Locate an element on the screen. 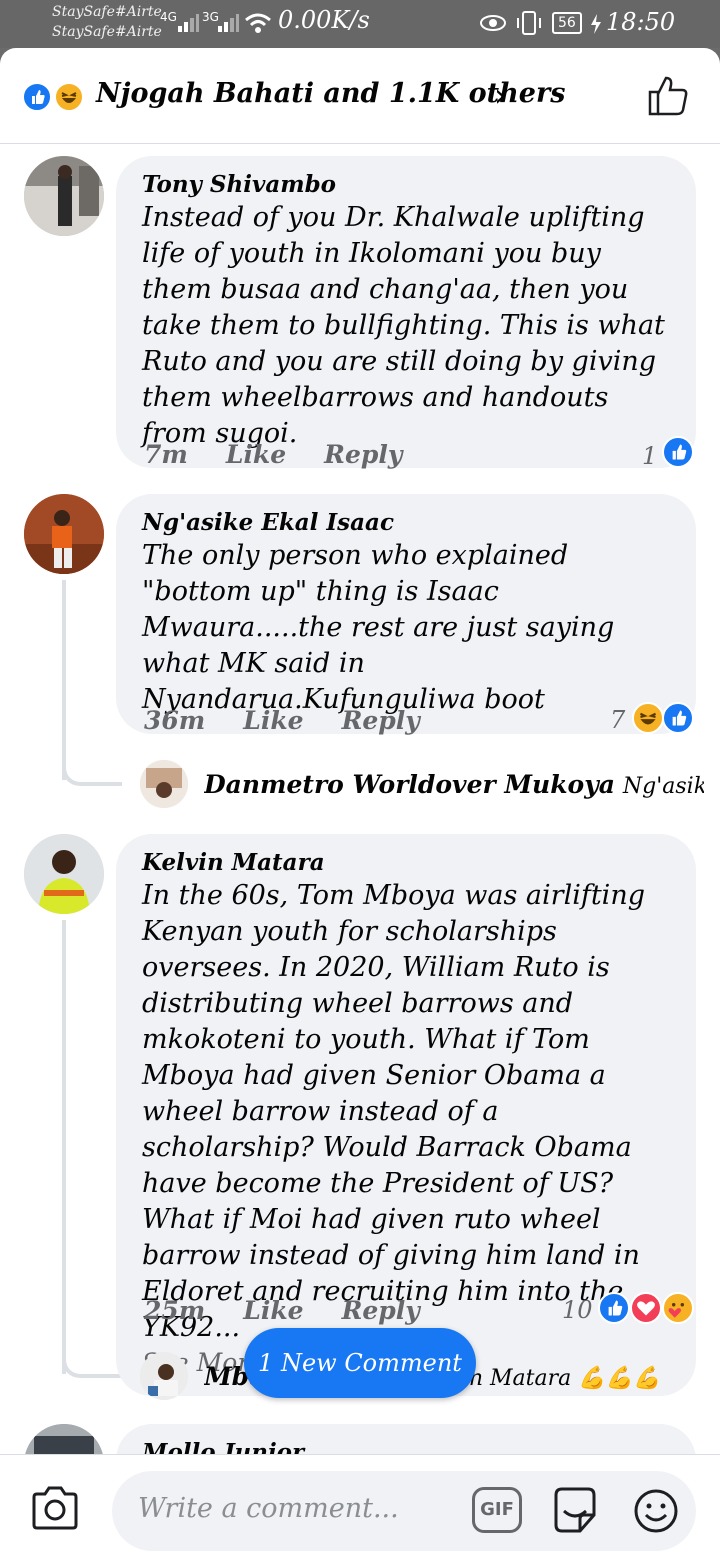 This screenshot has width=720, height=1560. reaction-count: 10 is located at coordinates (577, 1310).